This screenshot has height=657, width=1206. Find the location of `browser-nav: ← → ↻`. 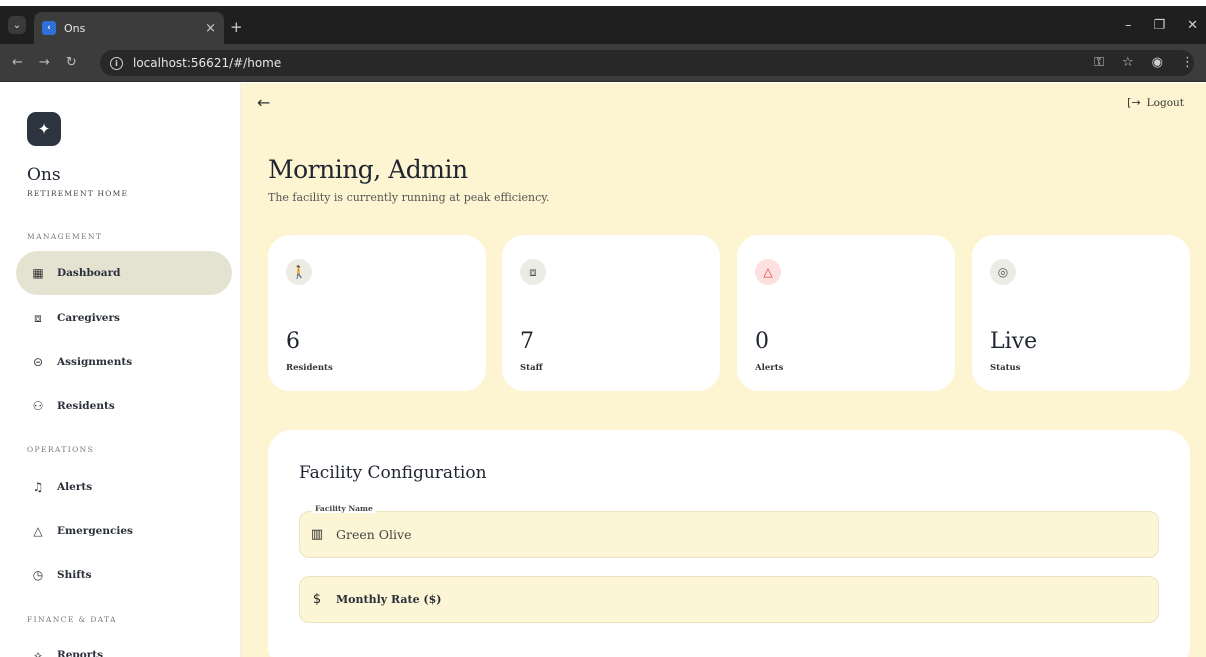

browser-nav: ← → ↻ is located at coordinates (44, 62).